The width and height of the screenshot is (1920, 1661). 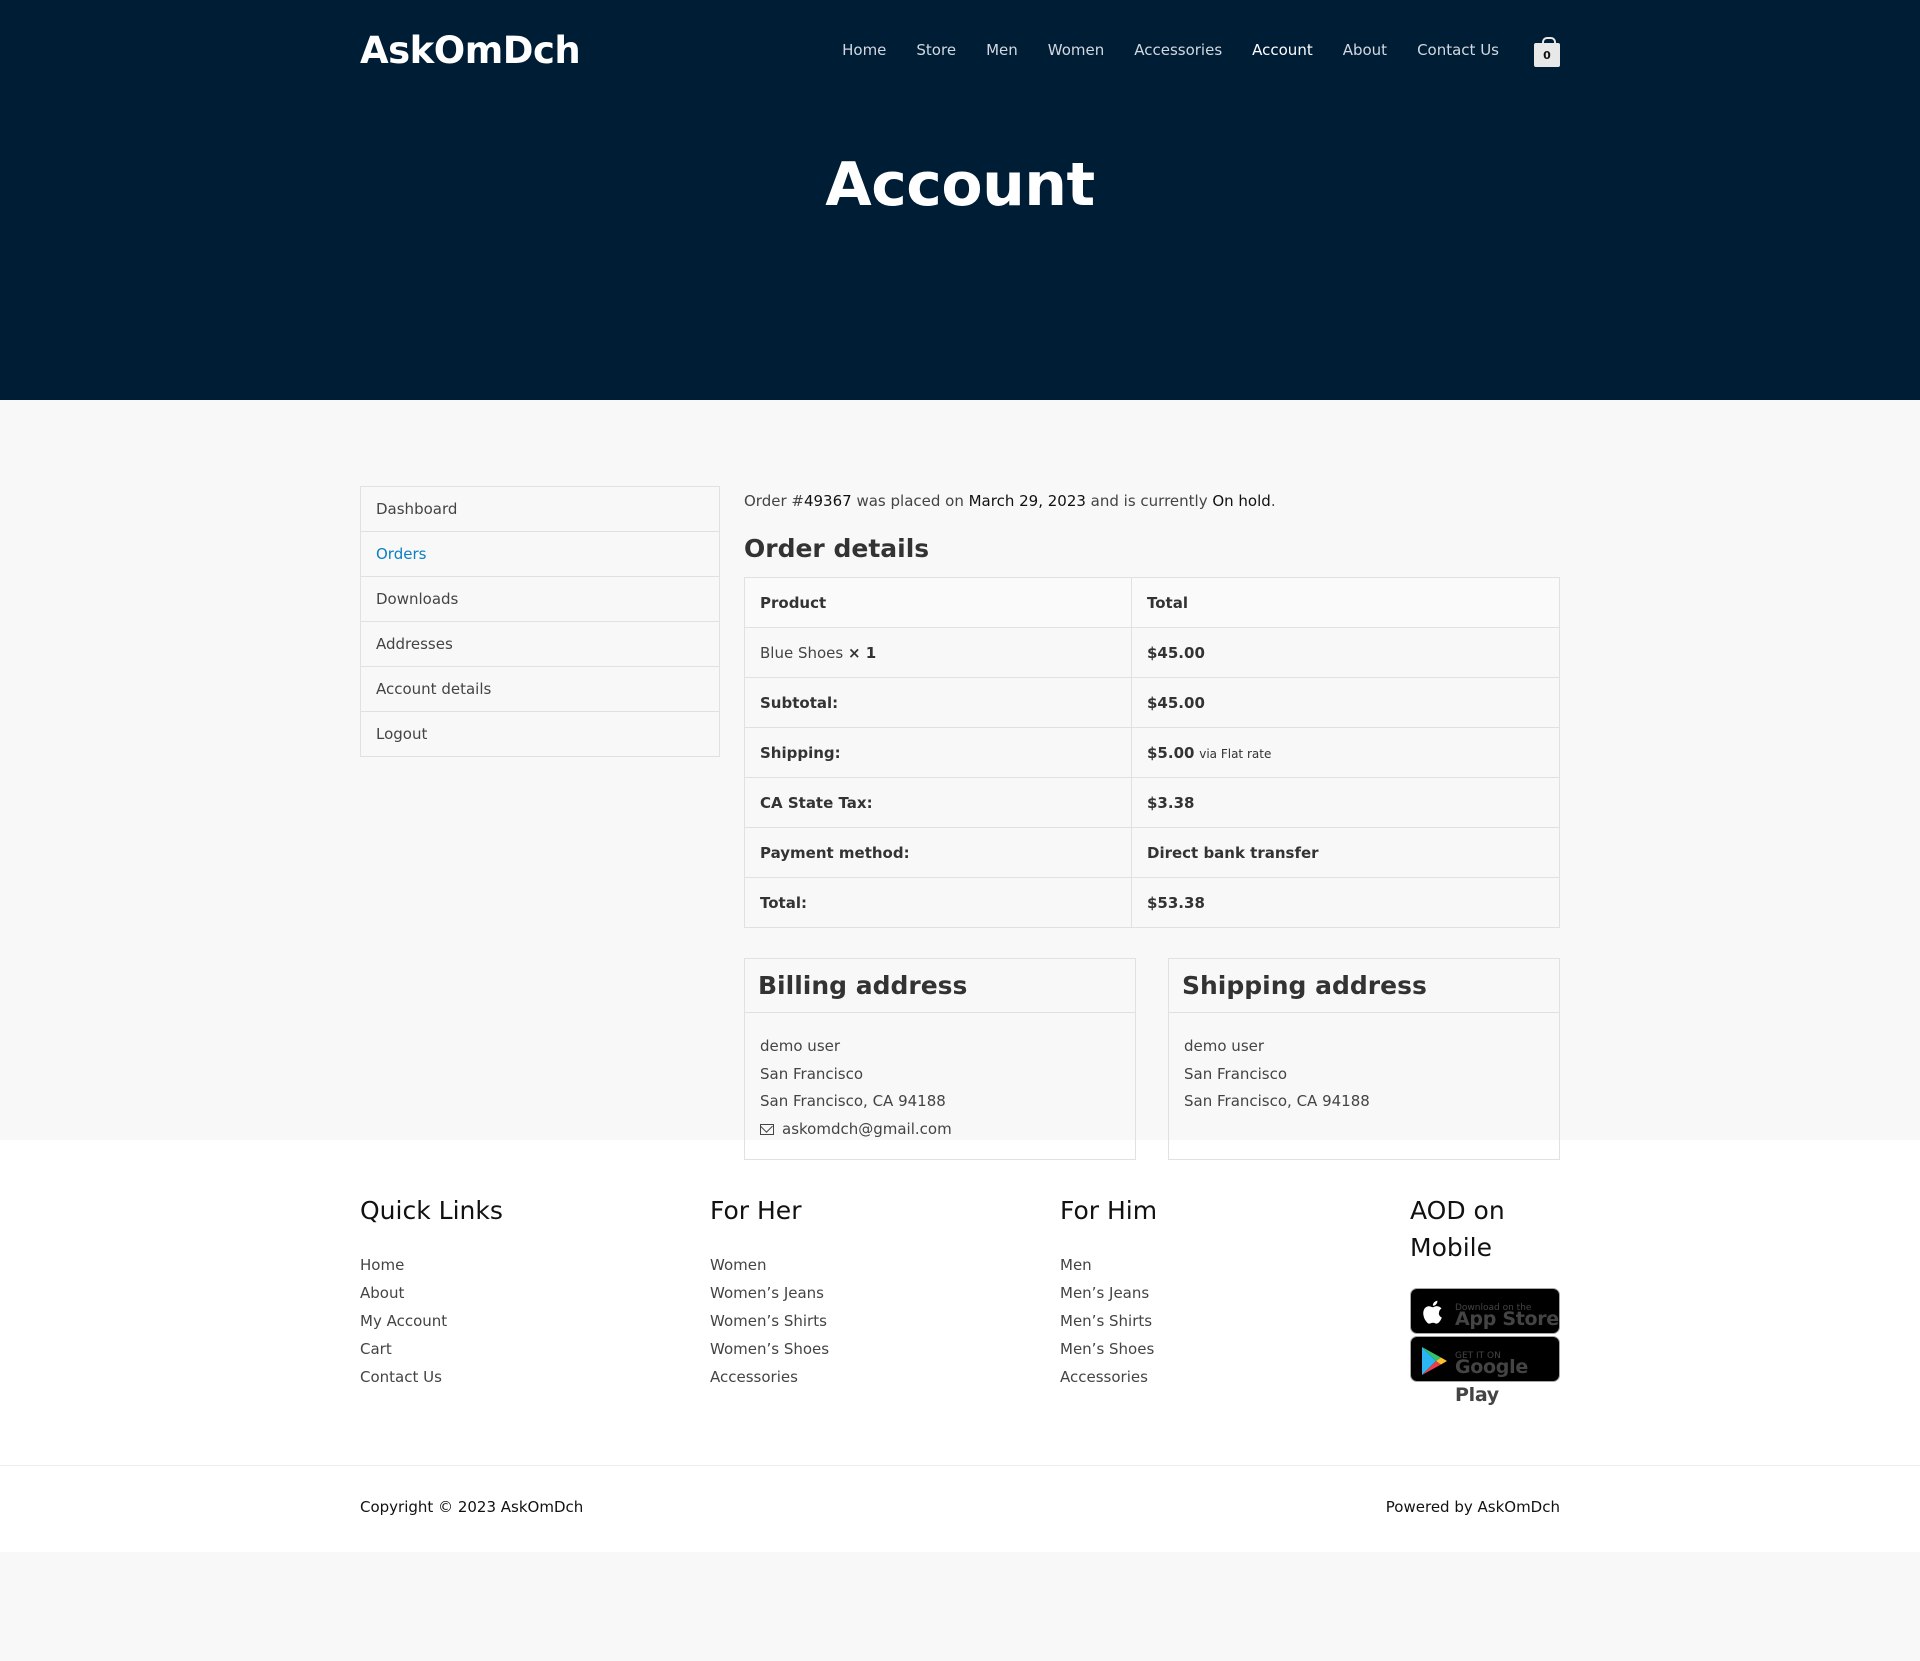 I want to click on row-value: $3.38, so click(x=1345, y=802).